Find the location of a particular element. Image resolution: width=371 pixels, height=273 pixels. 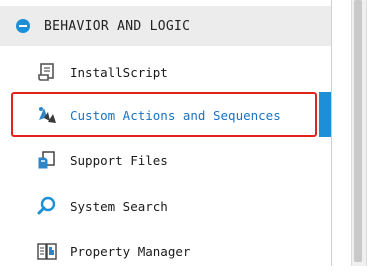

section-header-behavior-and-logic: BEHAVIOR AND LOGIC is located at coordinates (165, 26).